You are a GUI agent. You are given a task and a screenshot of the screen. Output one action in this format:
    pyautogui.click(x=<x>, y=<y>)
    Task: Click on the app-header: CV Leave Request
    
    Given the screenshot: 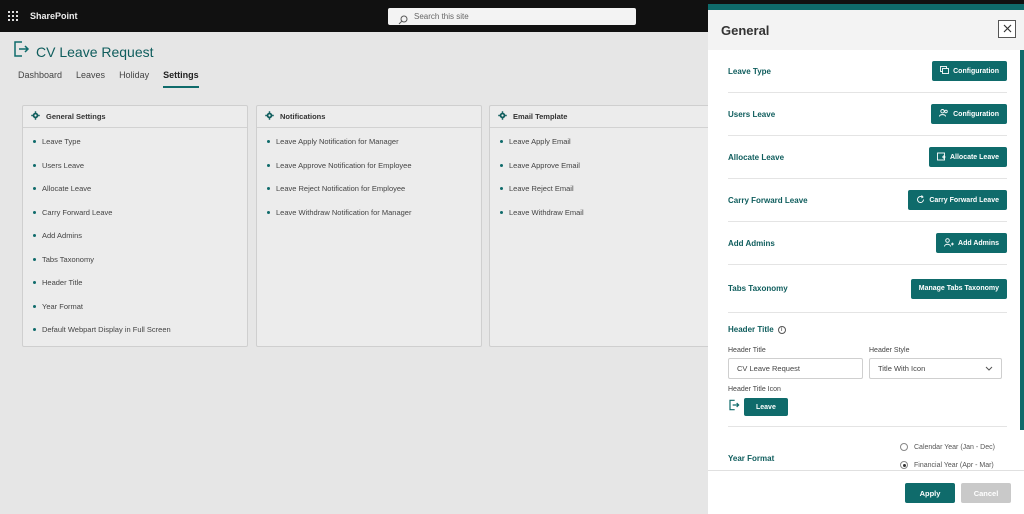 What is the action you would take?
    pyautogui.click(x=83, y=51)
    